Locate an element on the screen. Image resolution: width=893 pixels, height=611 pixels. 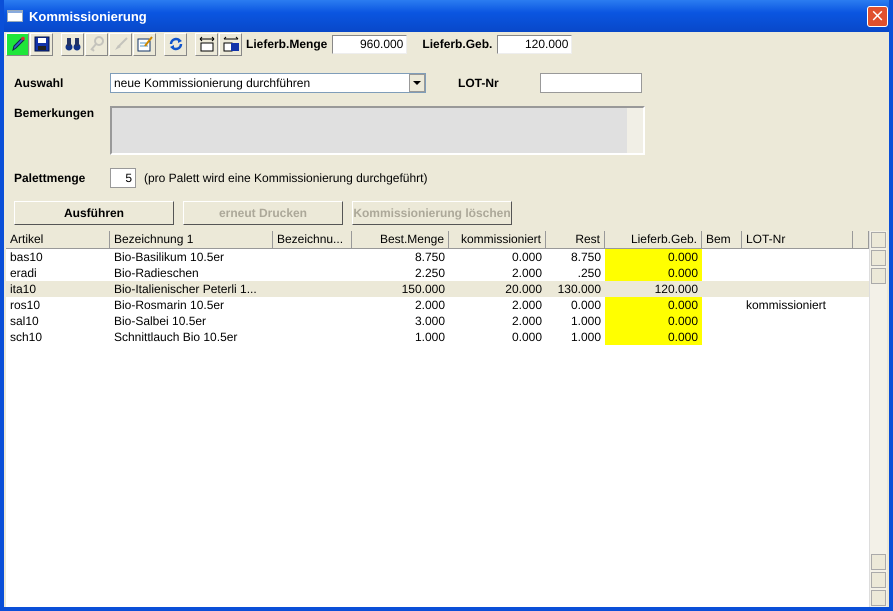
window-title: Kommissionierung is located at coordinates (88, 16).